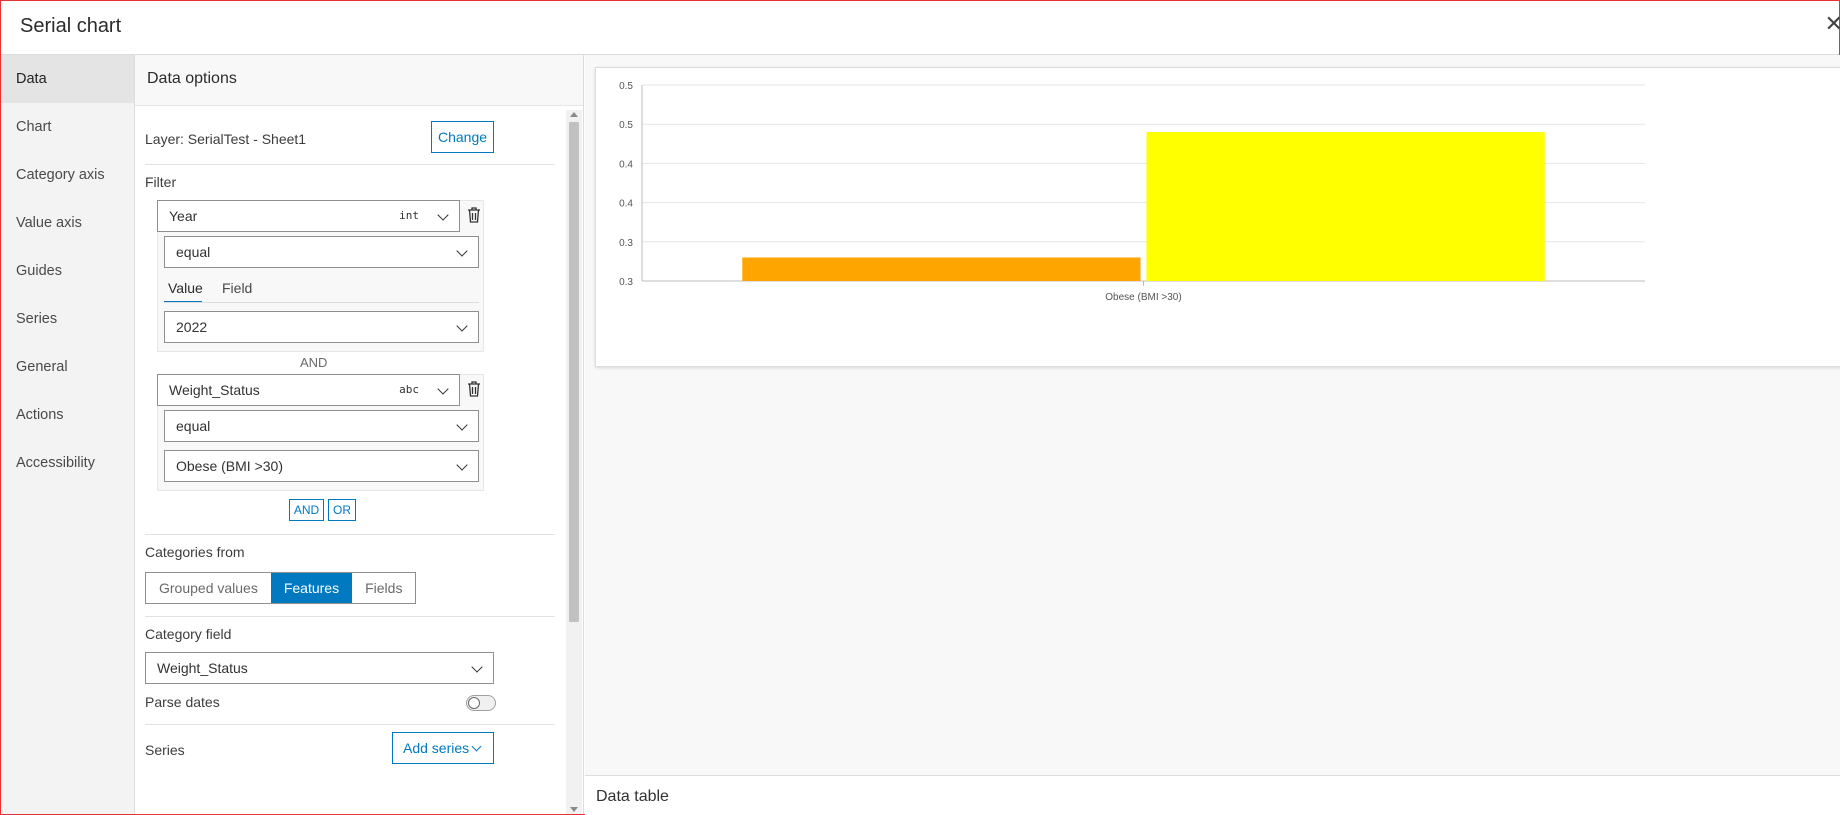 Image resolution: width=1840 pixels, height=815 pixels. What do you see at coordinates (165, 750) in the screenshot?
I see `series-label: Series` at bounding box center [165, 750].